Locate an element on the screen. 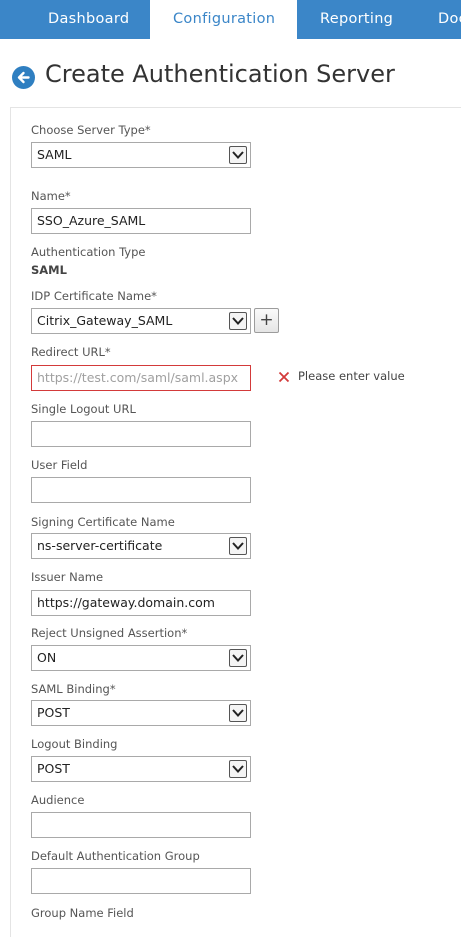 The width and height of the screenshot is (461, 937). signing-cert-select: ns-server-certificate is located at coordinates (141, 546).